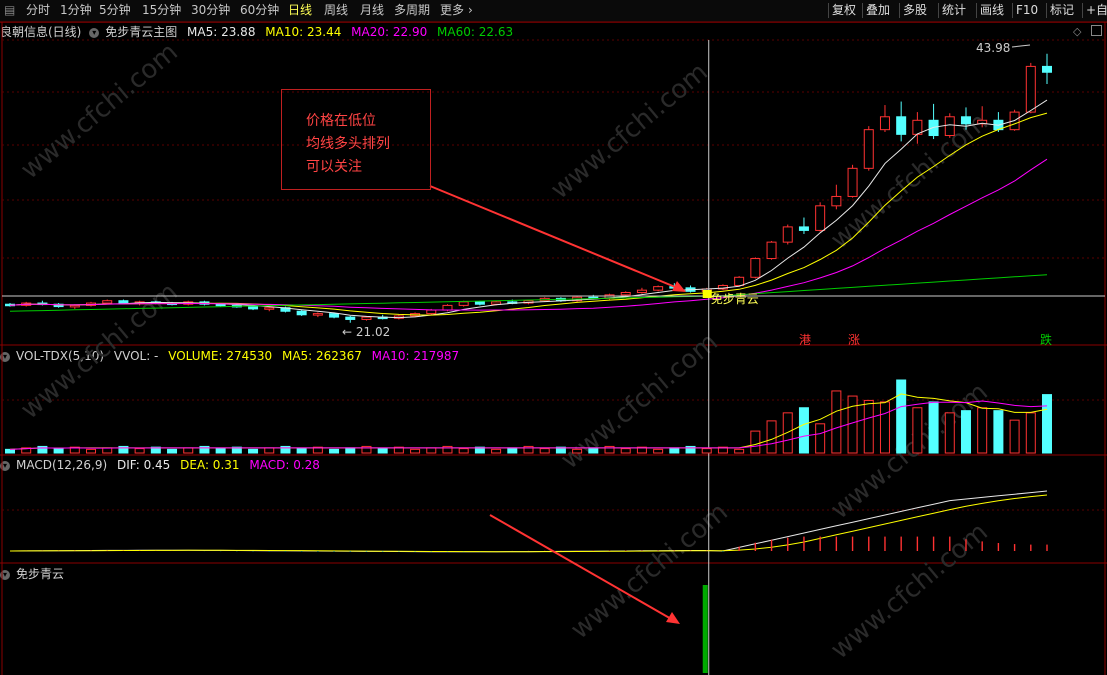 The width and height of the screenshot is (1107, 675). I want to click on signal-indicator-name: 免步青云, so click(40, 574).